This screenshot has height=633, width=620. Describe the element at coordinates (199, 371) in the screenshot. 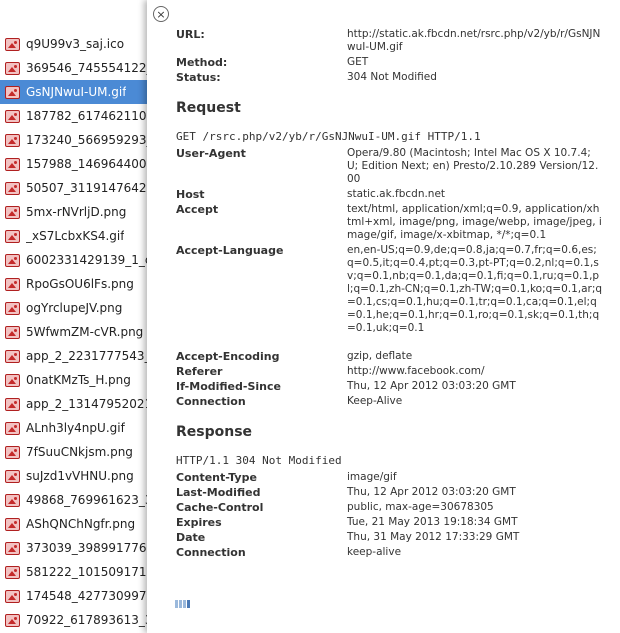

I see `request-header-key: Referer` at that location.